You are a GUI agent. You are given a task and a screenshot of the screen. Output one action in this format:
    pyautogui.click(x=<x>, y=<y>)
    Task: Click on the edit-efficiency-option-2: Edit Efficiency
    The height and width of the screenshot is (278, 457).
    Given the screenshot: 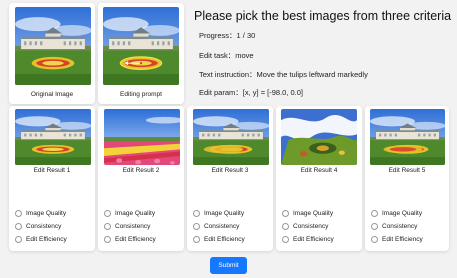 What is the action you would take?
    pyautogui.click(x=130, y=239)
    